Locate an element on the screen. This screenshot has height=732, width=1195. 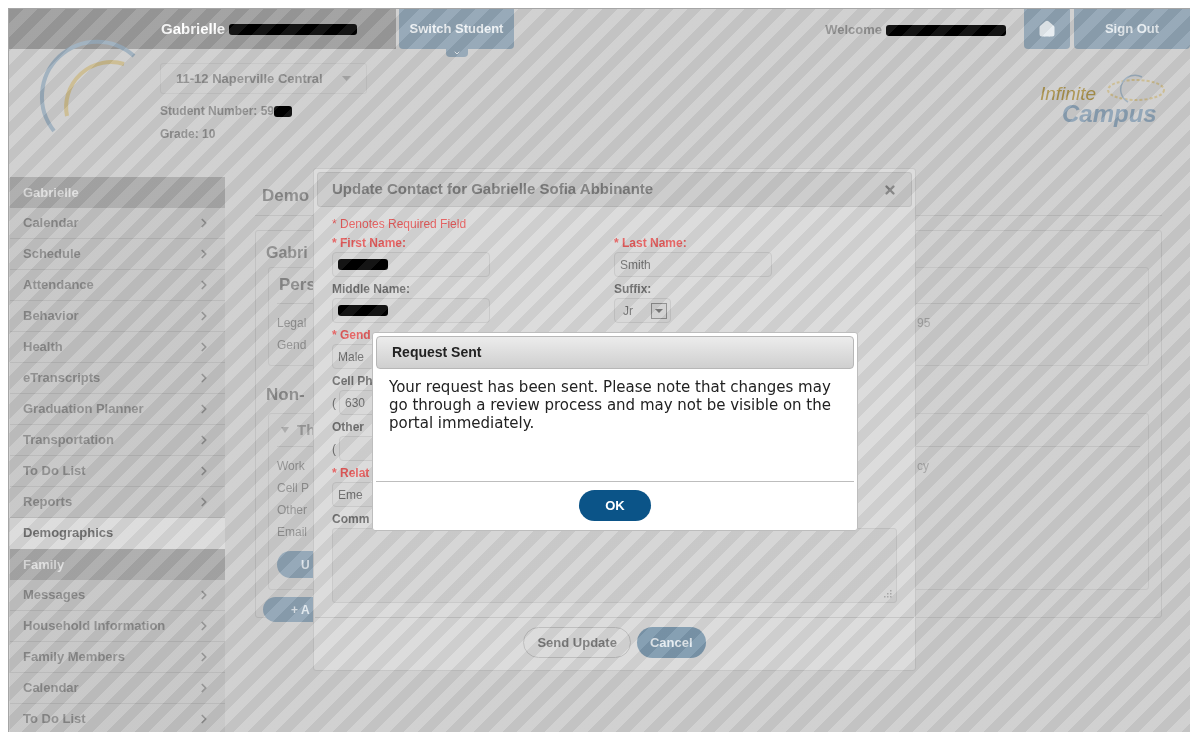
sidebar-item: Behavior is located at coordinates (117, 316).